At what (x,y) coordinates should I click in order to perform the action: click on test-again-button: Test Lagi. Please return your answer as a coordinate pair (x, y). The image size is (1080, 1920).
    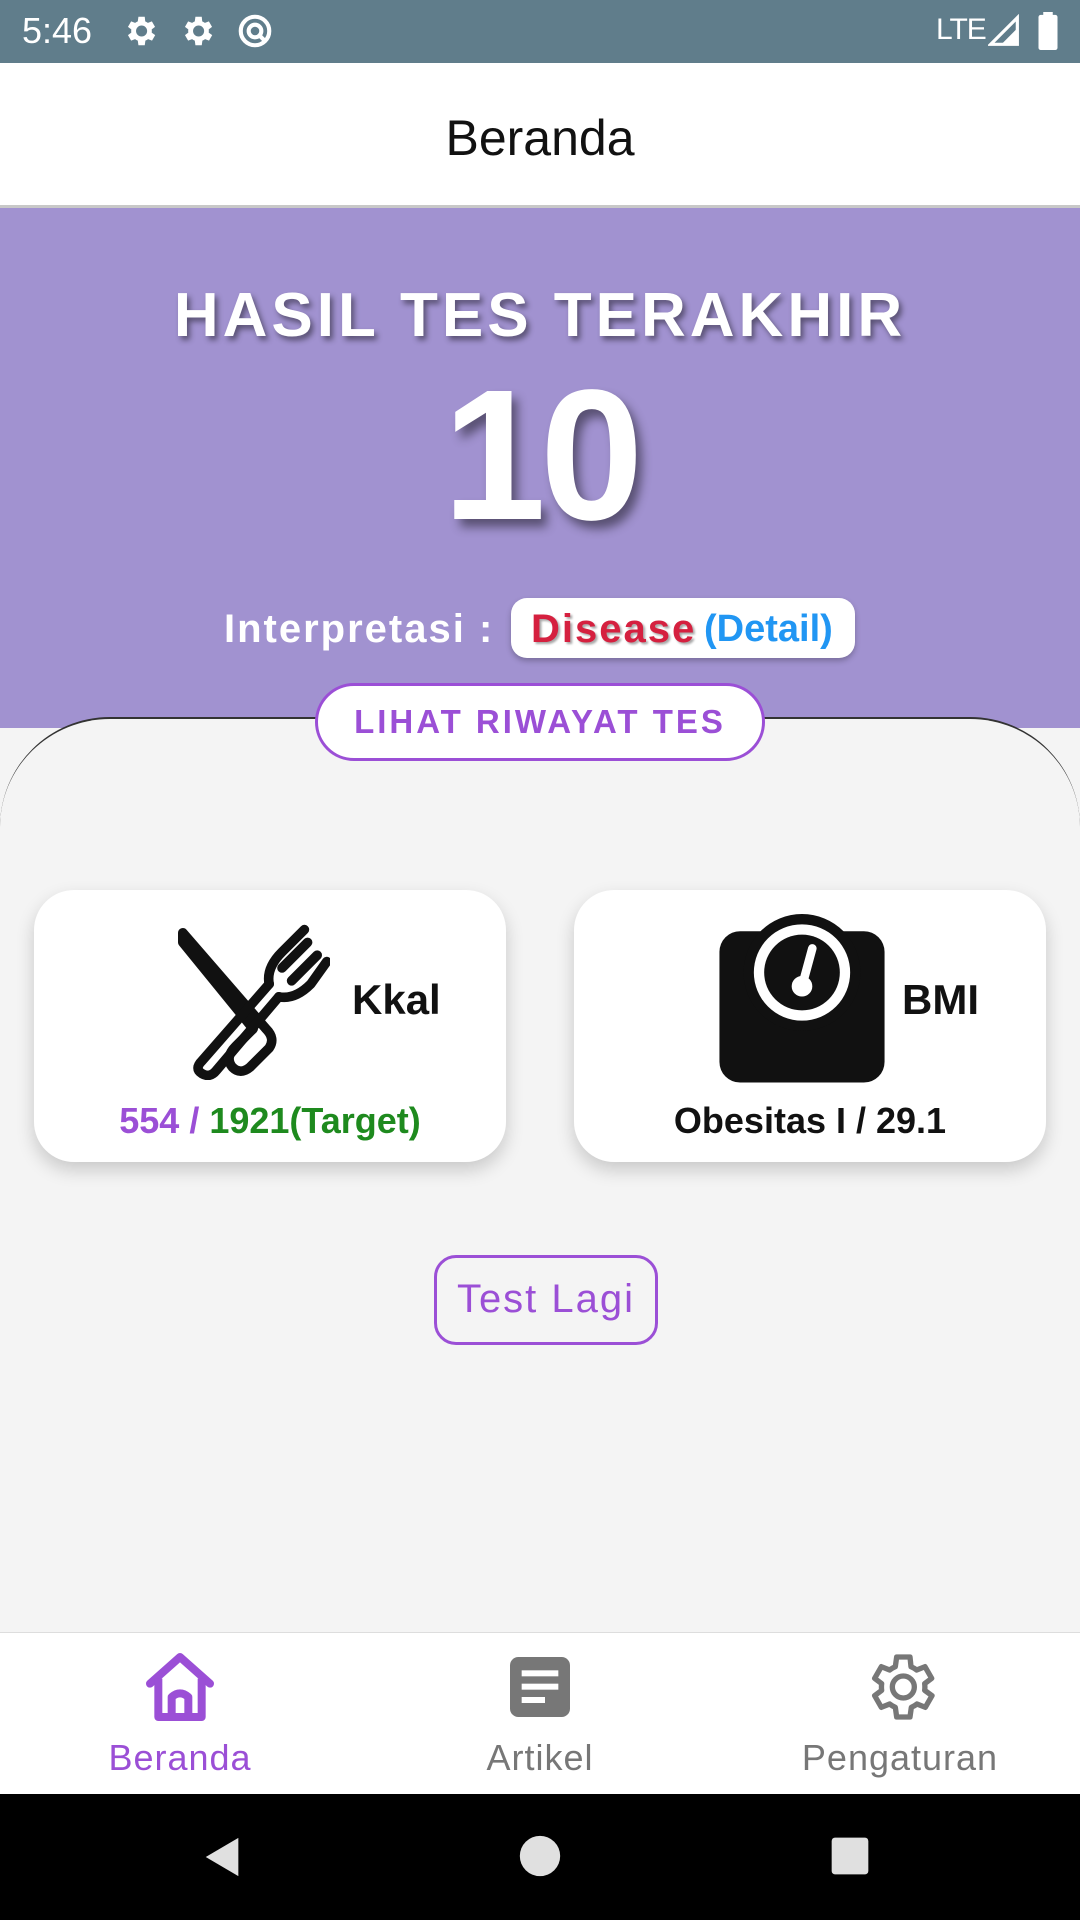
    Looking at the image, I should click on (546, 1300).